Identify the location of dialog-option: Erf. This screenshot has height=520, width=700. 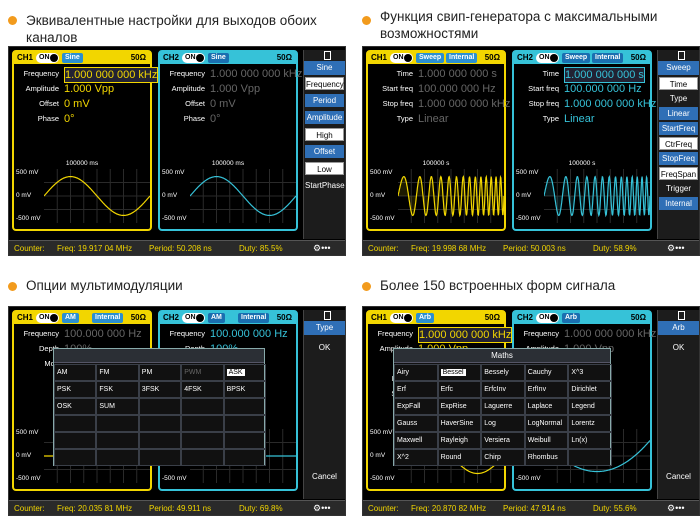
(416, 389).